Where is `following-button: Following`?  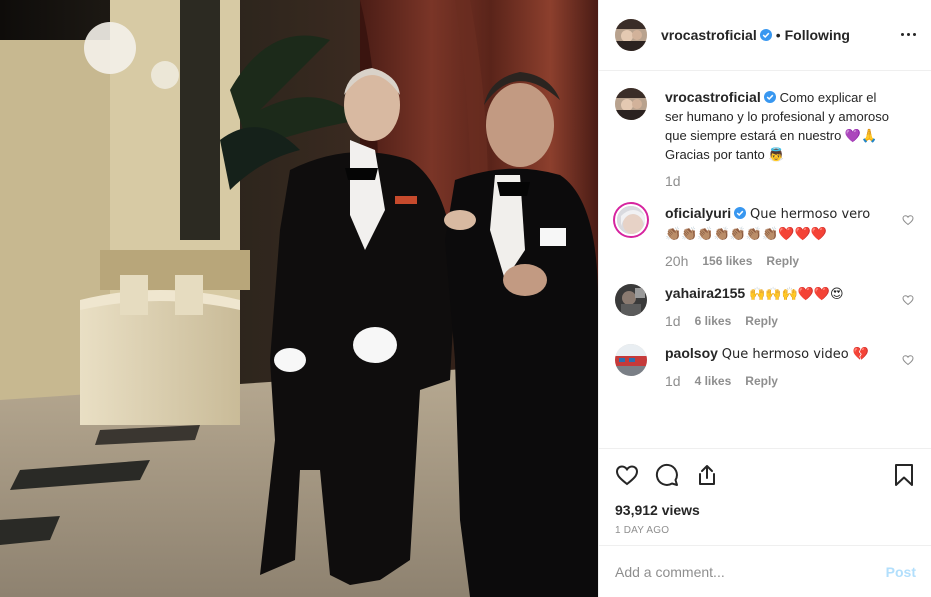 following-button: Following is located at coordinates (817, 35).